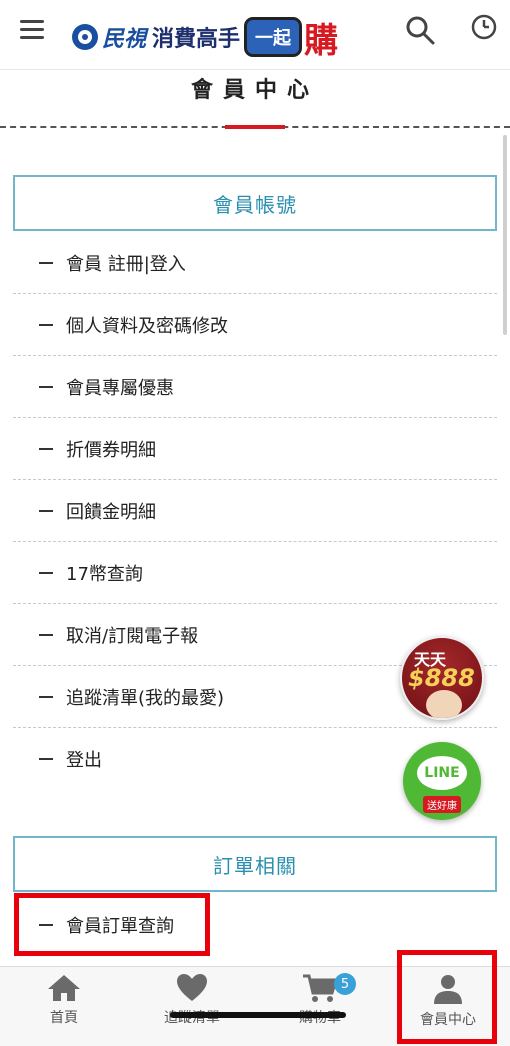 The width and height of the screenshot is (510, 1046). What do you see at coordinates (196, 39) in the screenshot?
I see `logo-sub: 消費高手` at bounding box center [196, 39].